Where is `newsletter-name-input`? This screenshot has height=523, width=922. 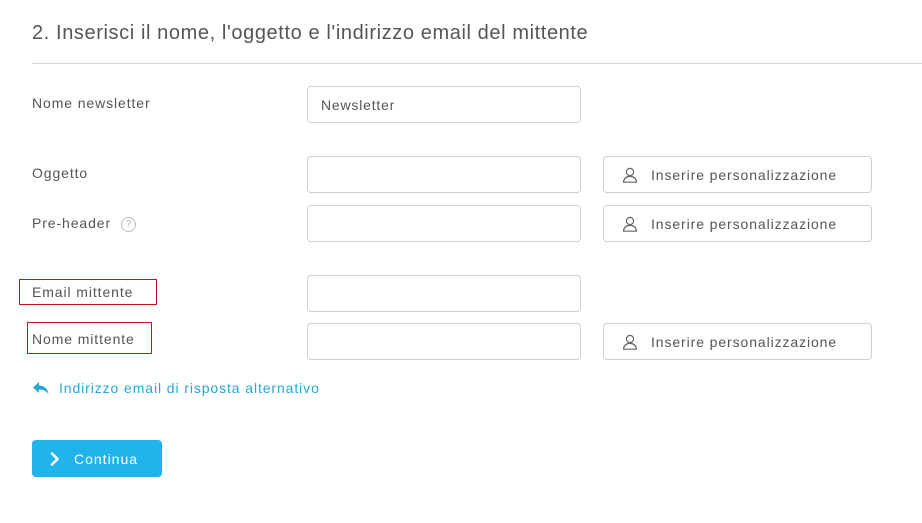
newsletter-name-input is located at coordinates (444, 104).